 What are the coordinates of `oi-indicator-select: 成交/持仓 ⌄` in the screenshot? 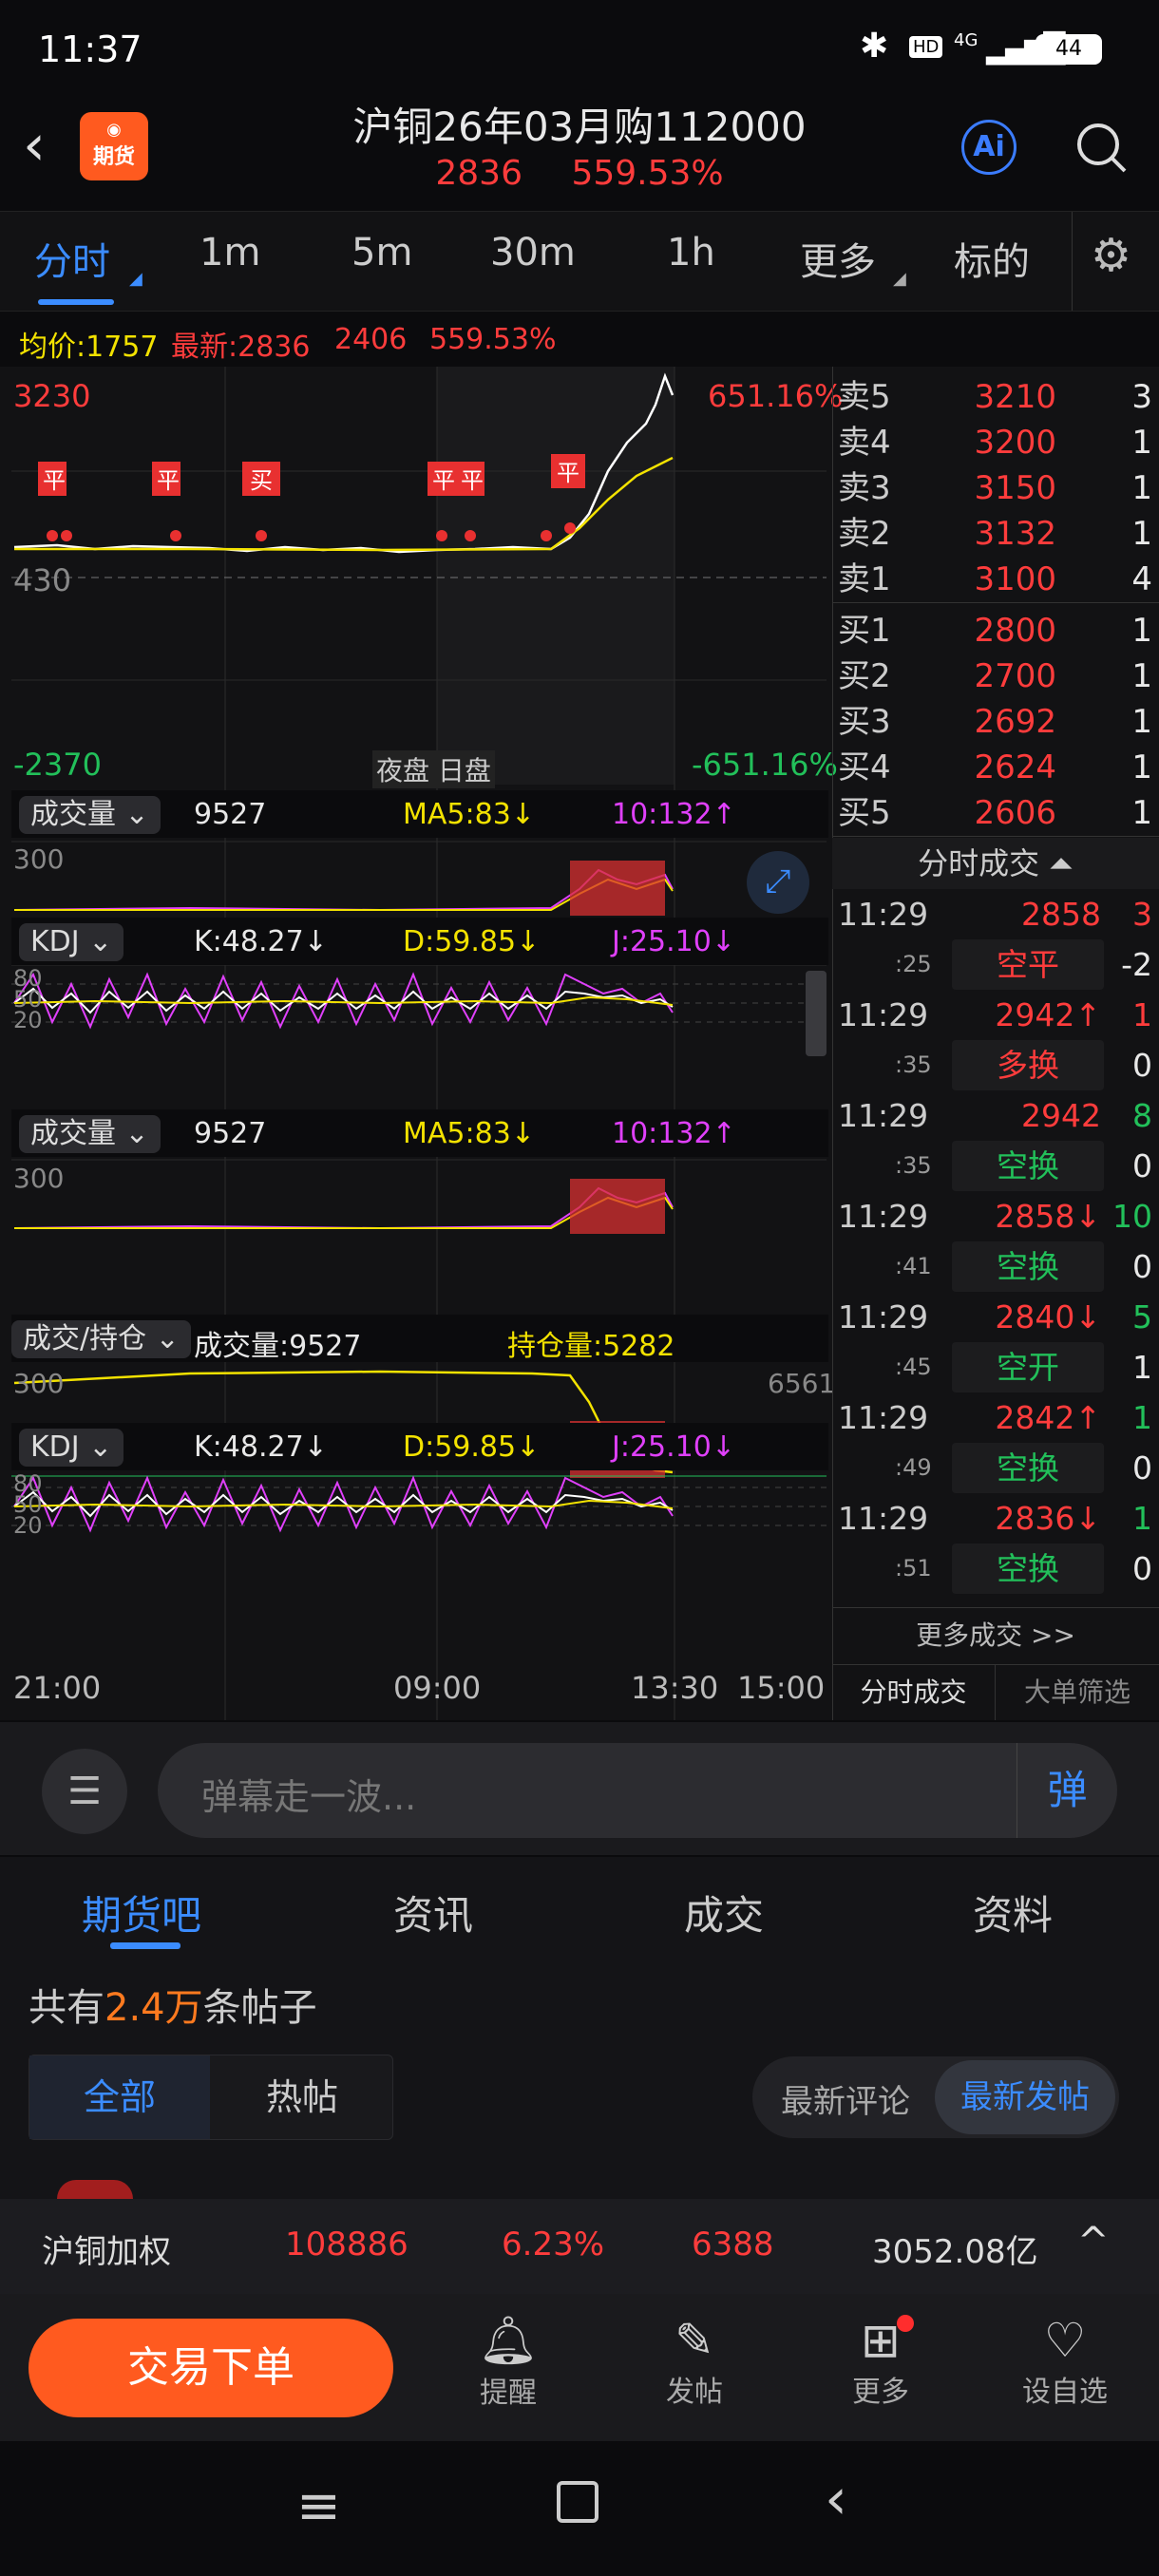 It's located at (101, 1339).